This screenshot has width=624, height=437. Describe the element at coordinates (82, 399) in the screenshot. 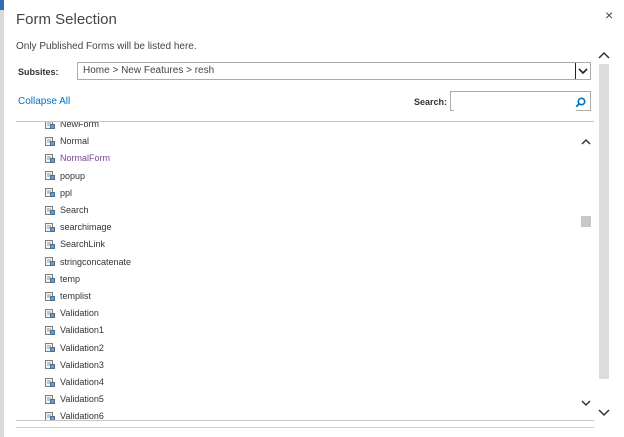

I see `tree-item-label: Validation5` at that location.